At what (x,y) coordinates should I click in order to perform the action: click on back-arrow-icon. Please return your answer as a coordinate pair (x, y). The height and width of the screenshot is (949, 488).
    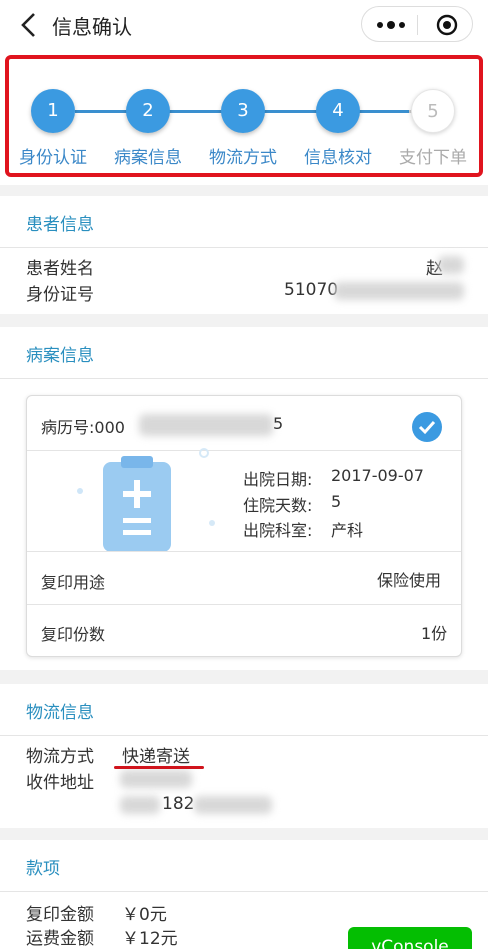
    Looking at the image, I should click on (30, 25).